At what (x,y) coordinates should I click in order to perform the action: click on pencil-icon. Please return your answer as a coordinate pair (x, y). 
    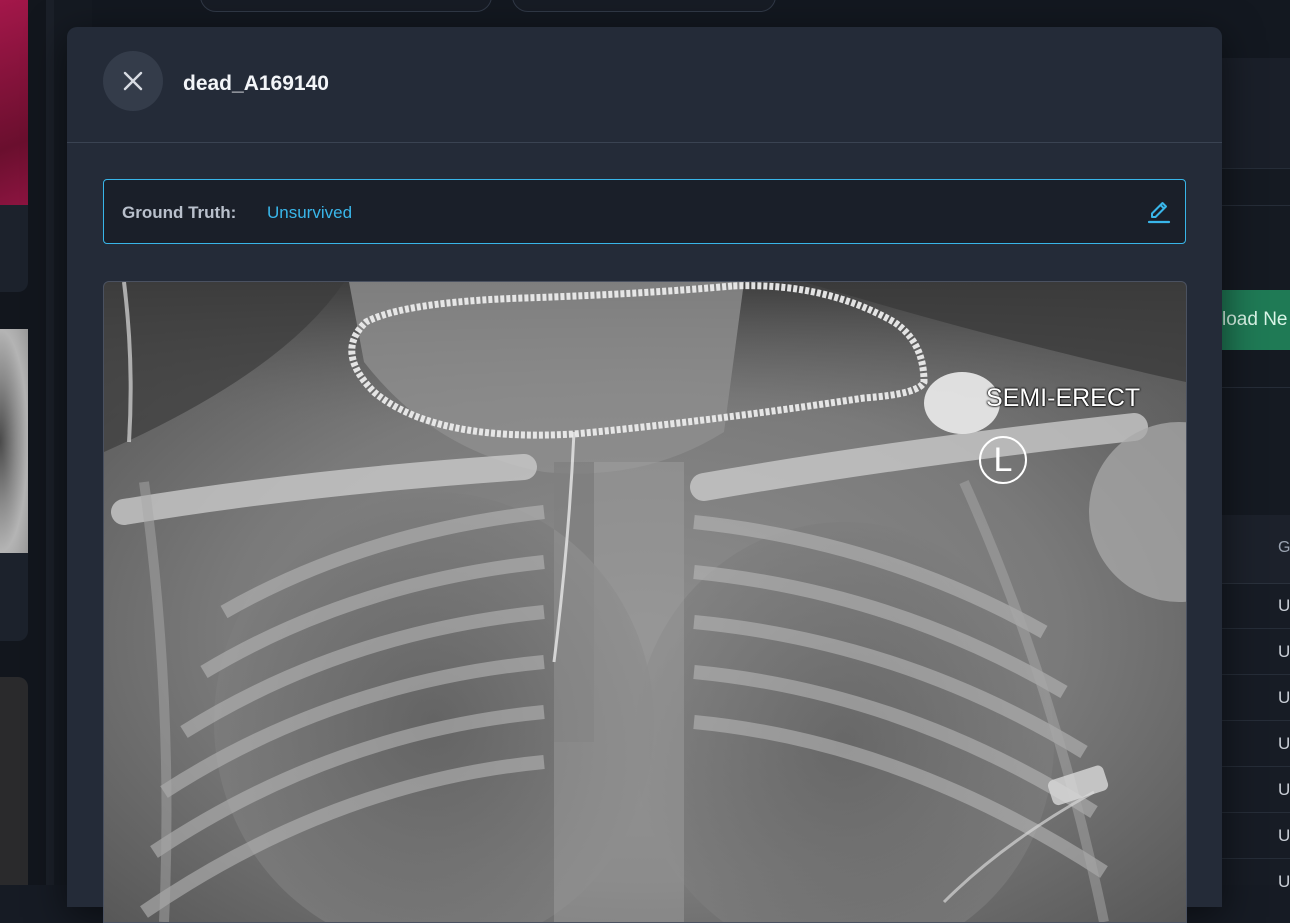
    Looking at the image, I should click on (1159, 216).